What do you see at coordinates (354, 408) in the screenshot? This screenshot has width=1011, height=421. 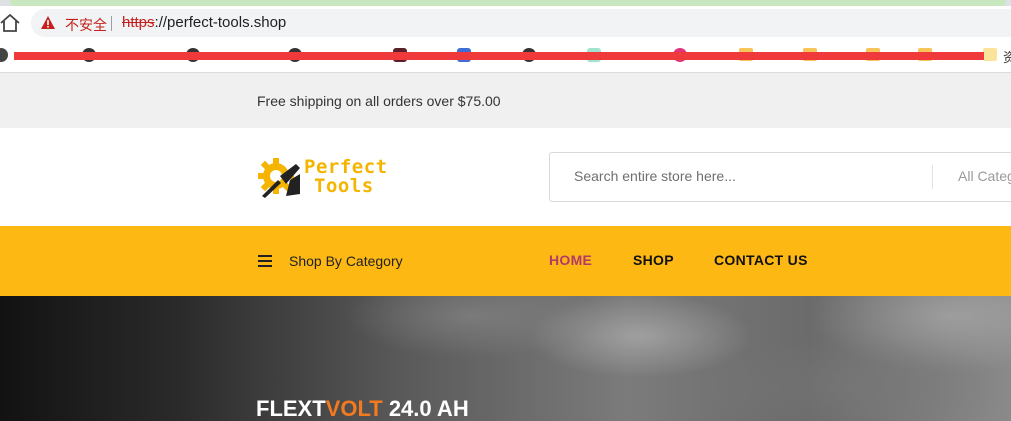 I see `hero-title-accent: VOLT` at bounding box center [354, 408].